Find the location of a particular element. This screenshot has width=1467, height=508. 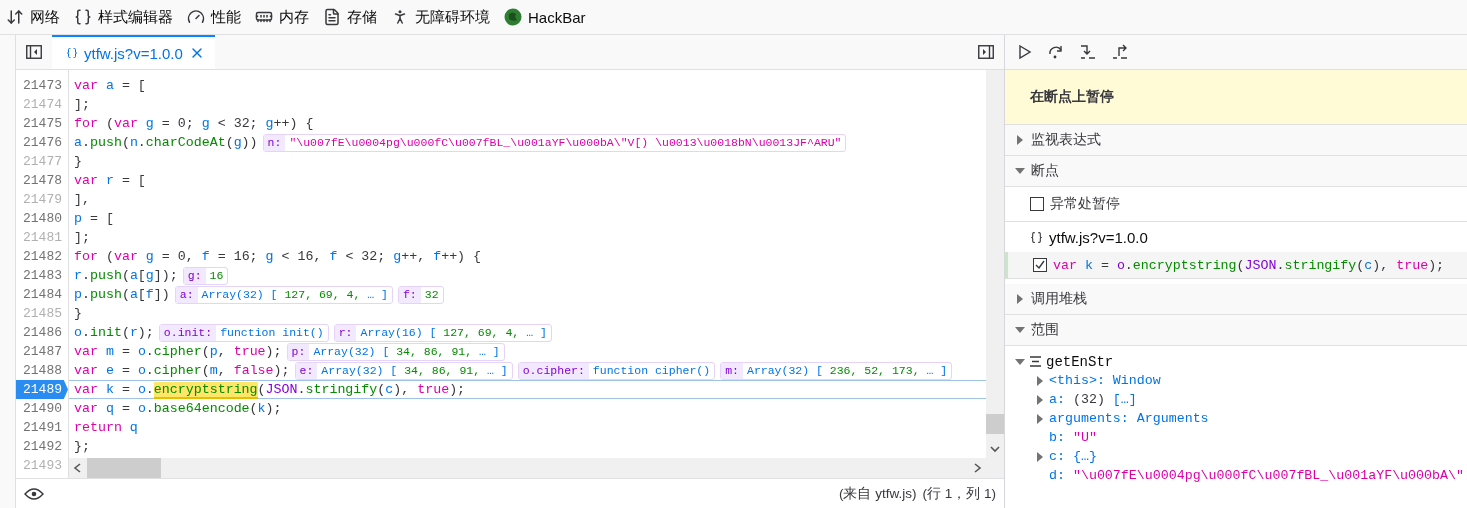

breakpoint-marker: 21489 is located at coordinates (42, 389).